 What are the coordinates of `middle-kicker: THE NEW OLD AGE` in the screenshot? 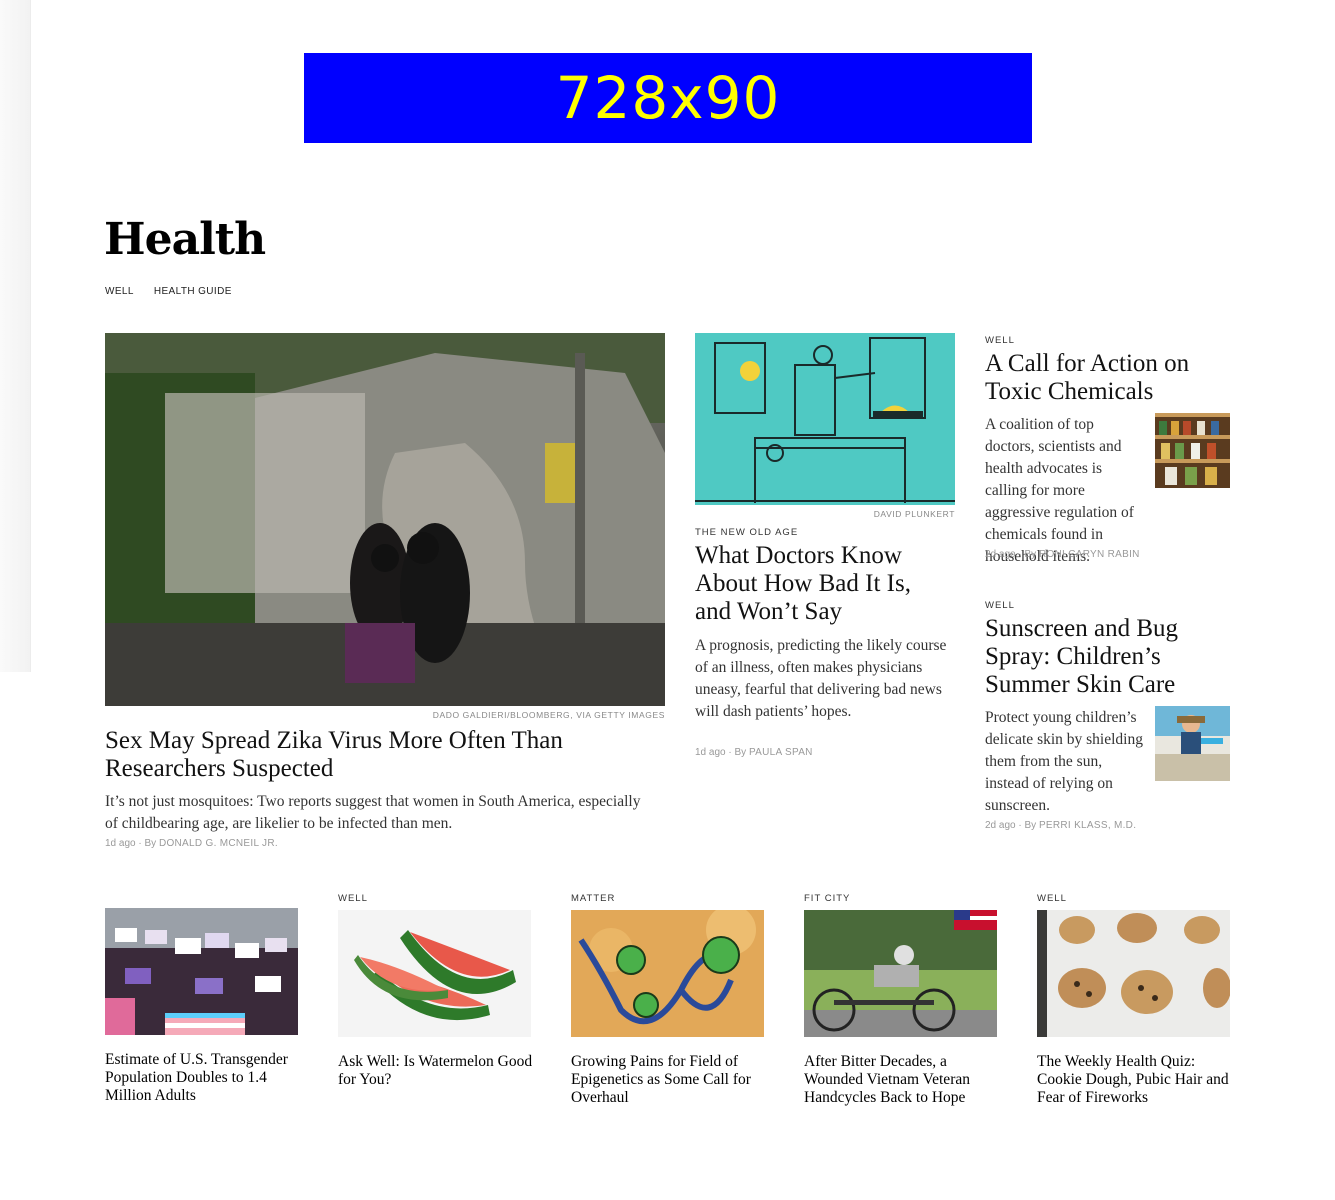 It's located at (746, 532).